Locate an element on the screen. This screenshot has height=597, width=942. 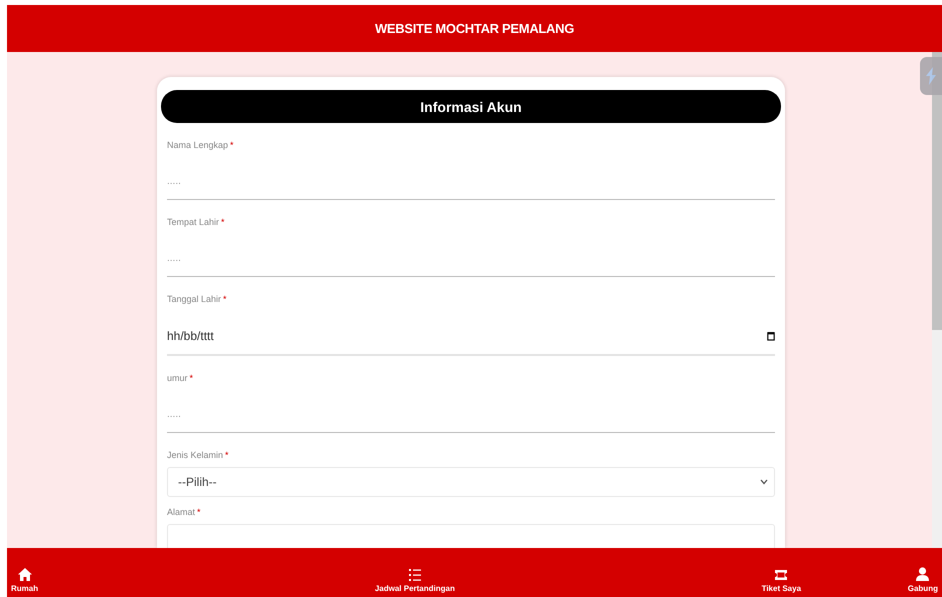
bolt-icon is located at coordinates (931, 76).